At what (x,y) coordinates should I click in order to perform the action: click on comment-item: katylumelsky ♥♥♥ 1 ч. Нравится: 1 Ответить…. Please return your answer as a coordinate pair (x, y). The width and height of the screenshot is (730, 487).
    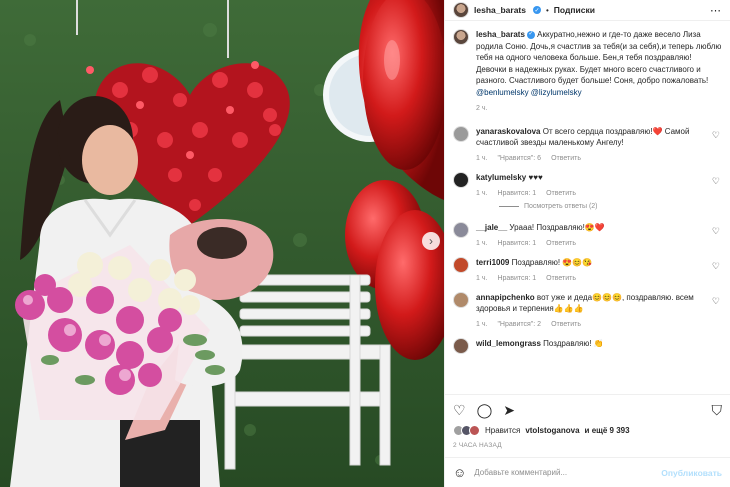
    Looking at the image, I should click on (587, 184).